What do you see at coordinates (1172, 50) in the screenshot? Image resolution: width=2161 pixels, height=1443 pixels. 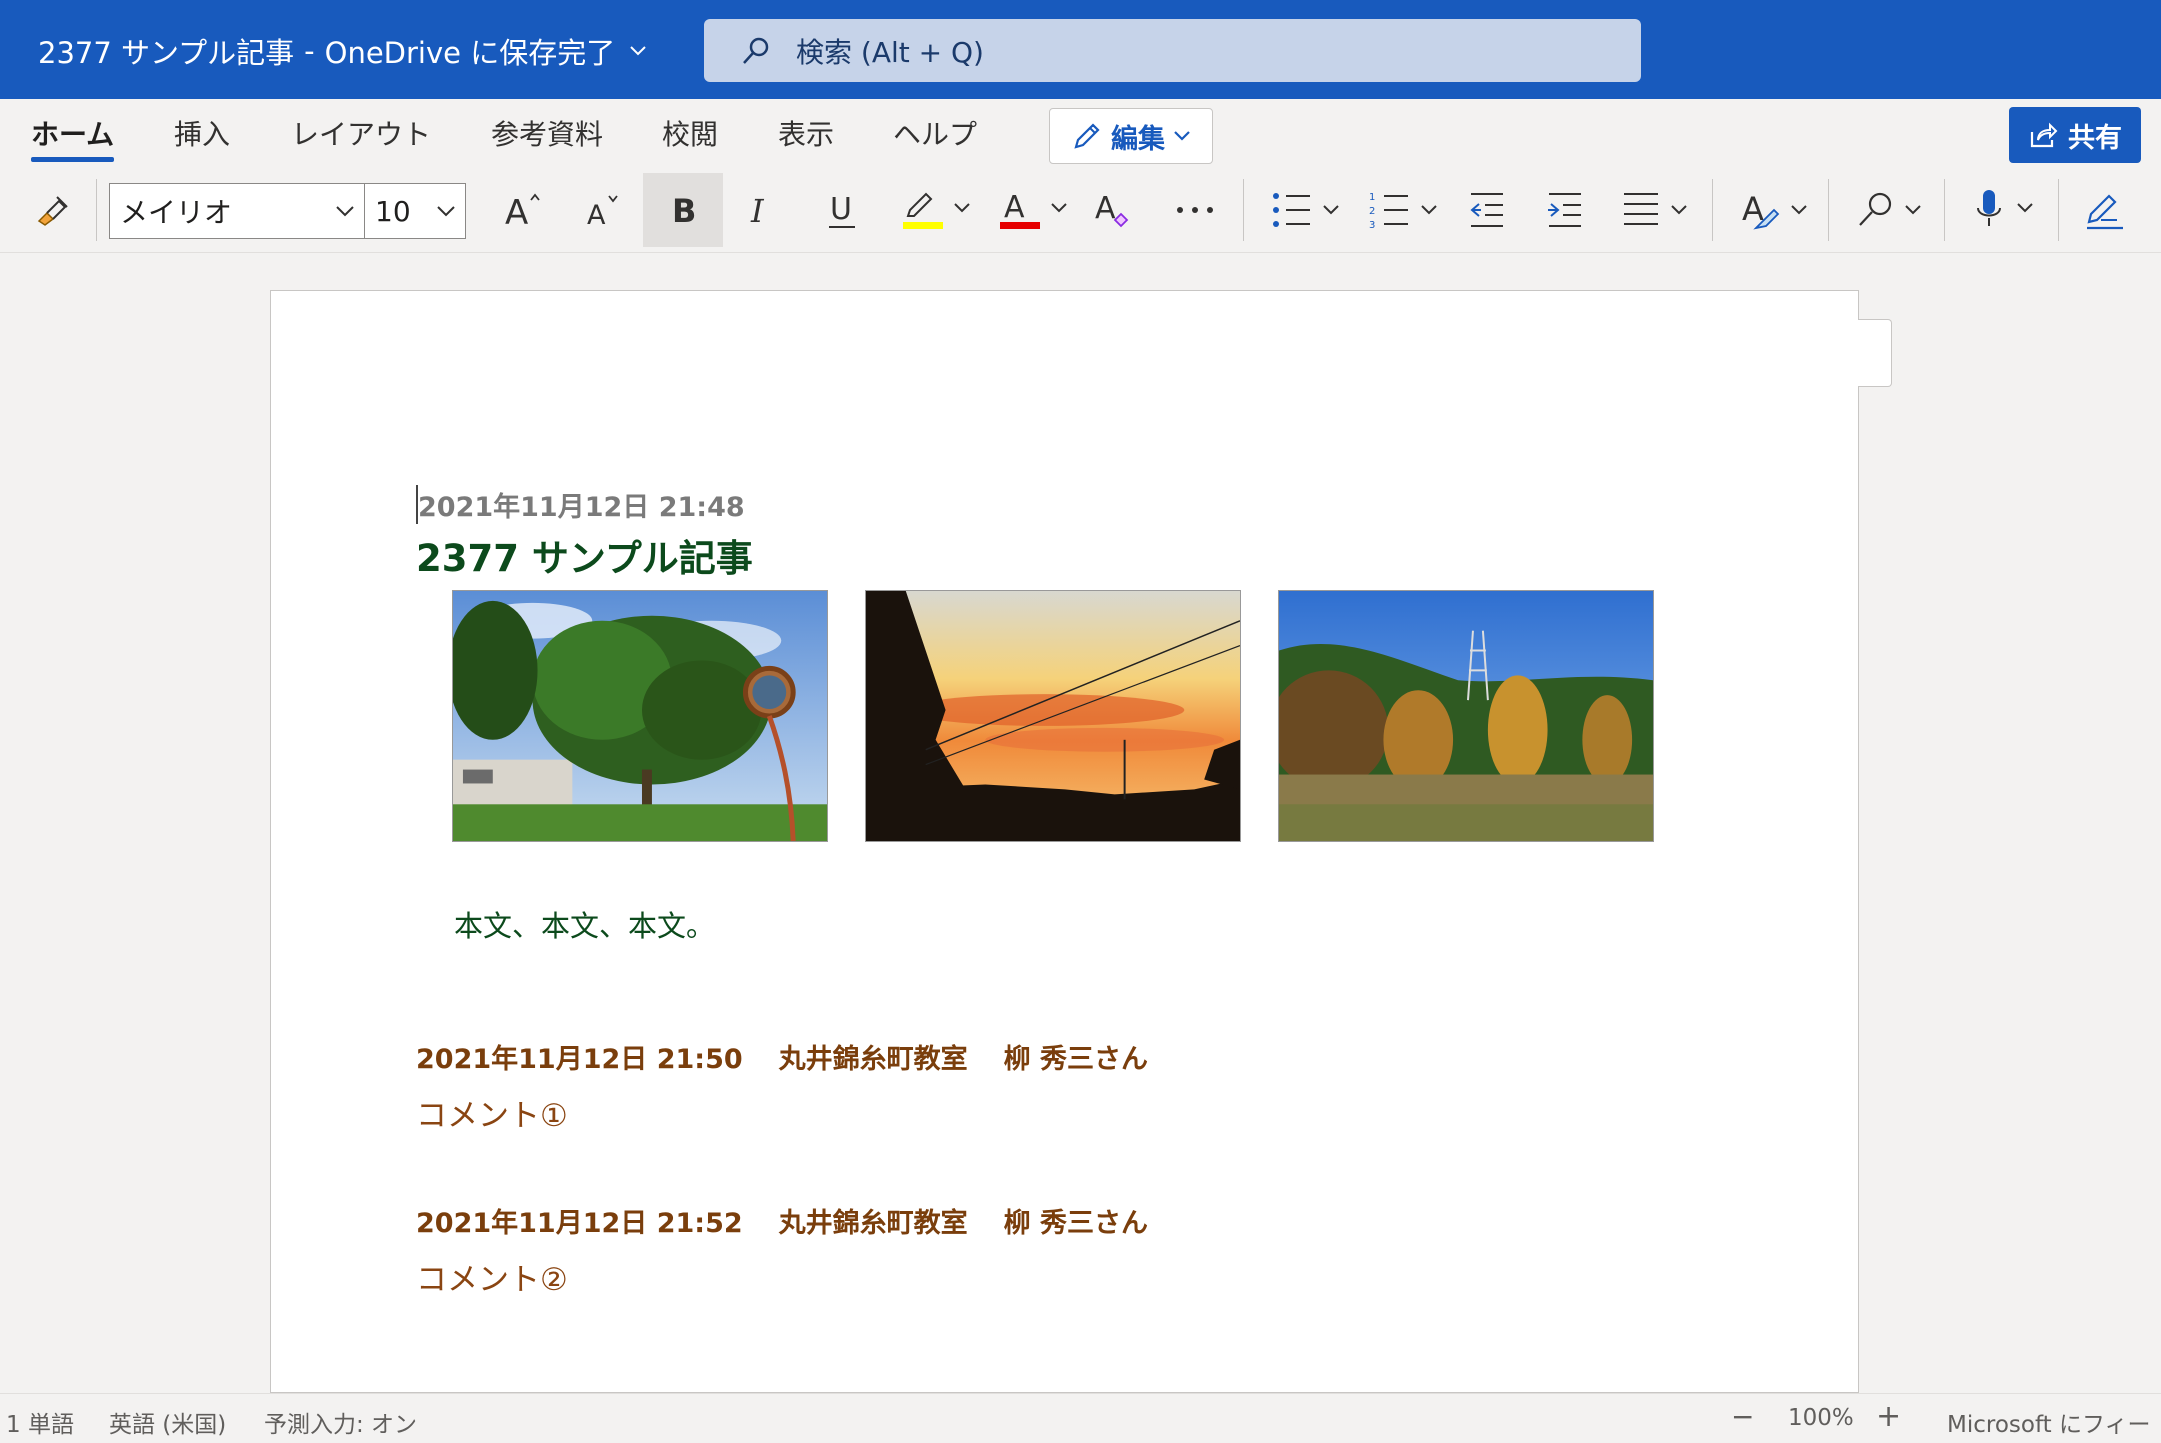 I see `search-box: 検索 (Alt + Q)` at bounding box center [1172, 50].